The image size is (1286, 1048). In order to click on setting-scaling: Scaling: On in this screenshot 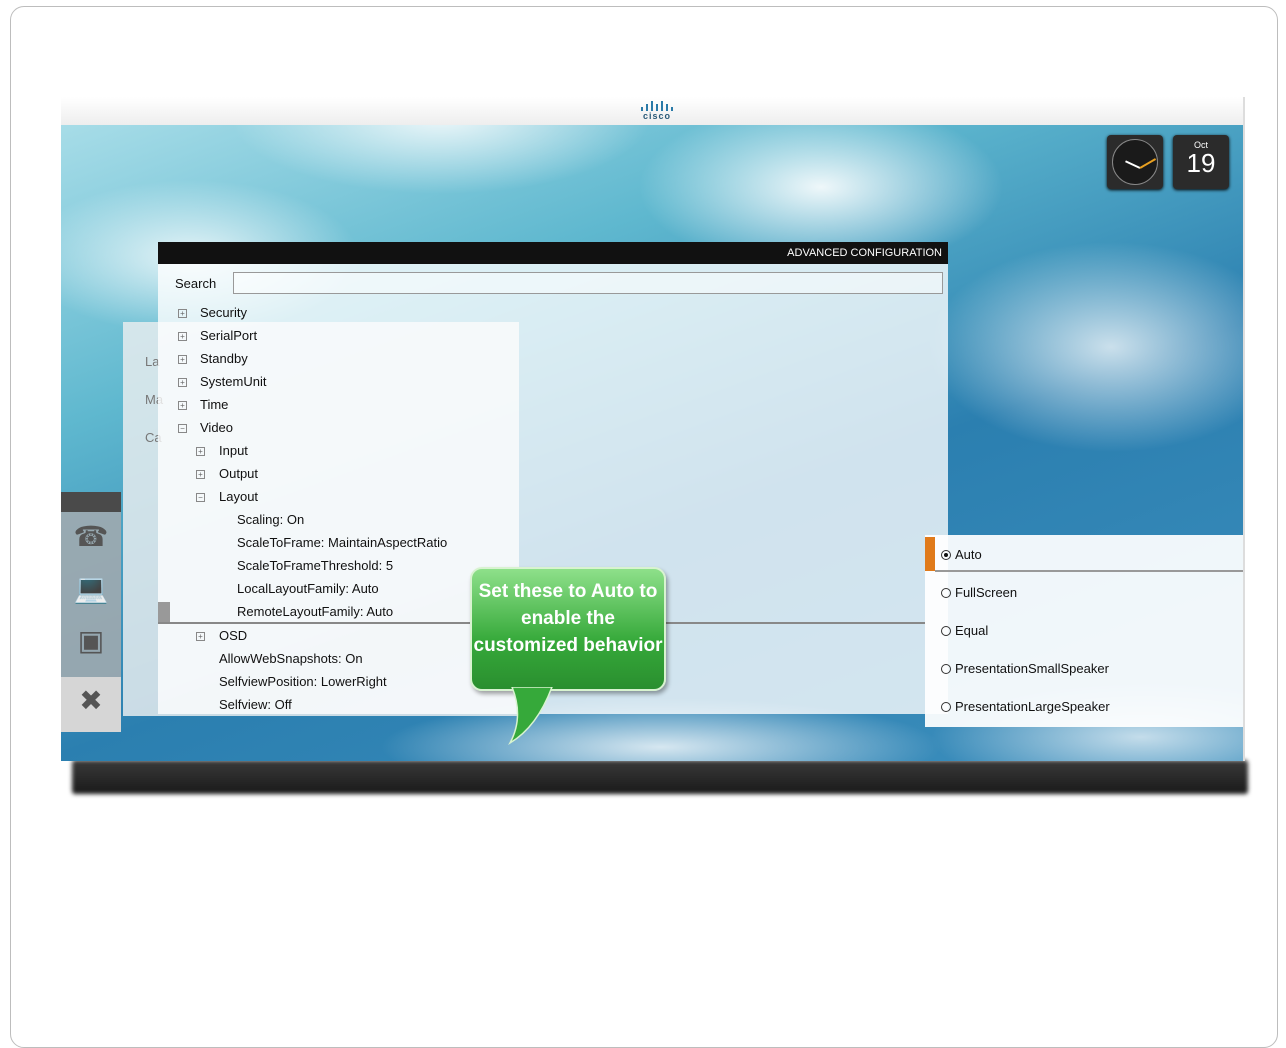, I will do `click(270, 519)`.